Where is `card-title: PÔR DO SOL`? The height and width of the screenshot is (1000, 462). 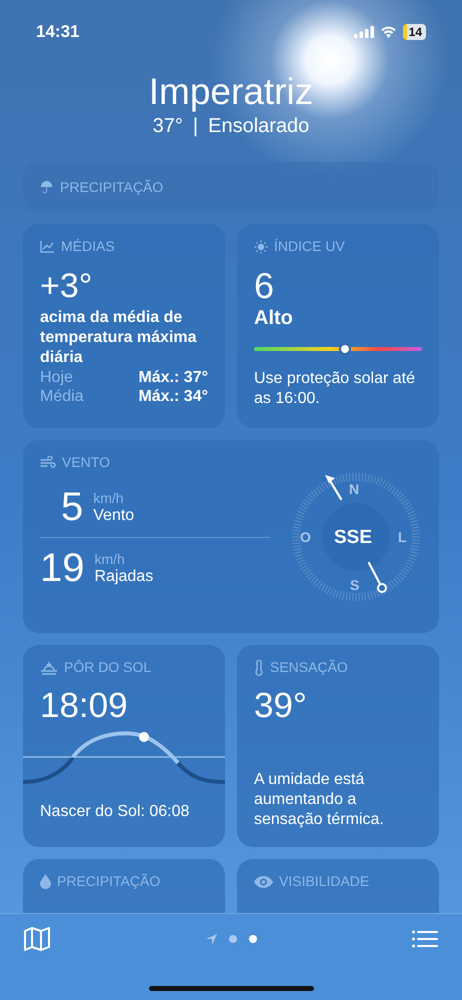 card-title: PÔR DO SOL is located at coordinates (108, 667).